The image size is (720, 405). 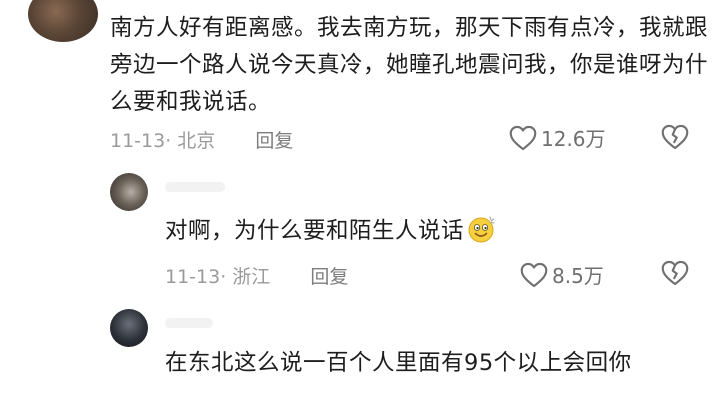 What do you see at coordinates (398, 363) in the screenshot?
I see `comment-text: 在东北这么说一百个人里面有95个以上会回你` at bounding box center [398, 363].